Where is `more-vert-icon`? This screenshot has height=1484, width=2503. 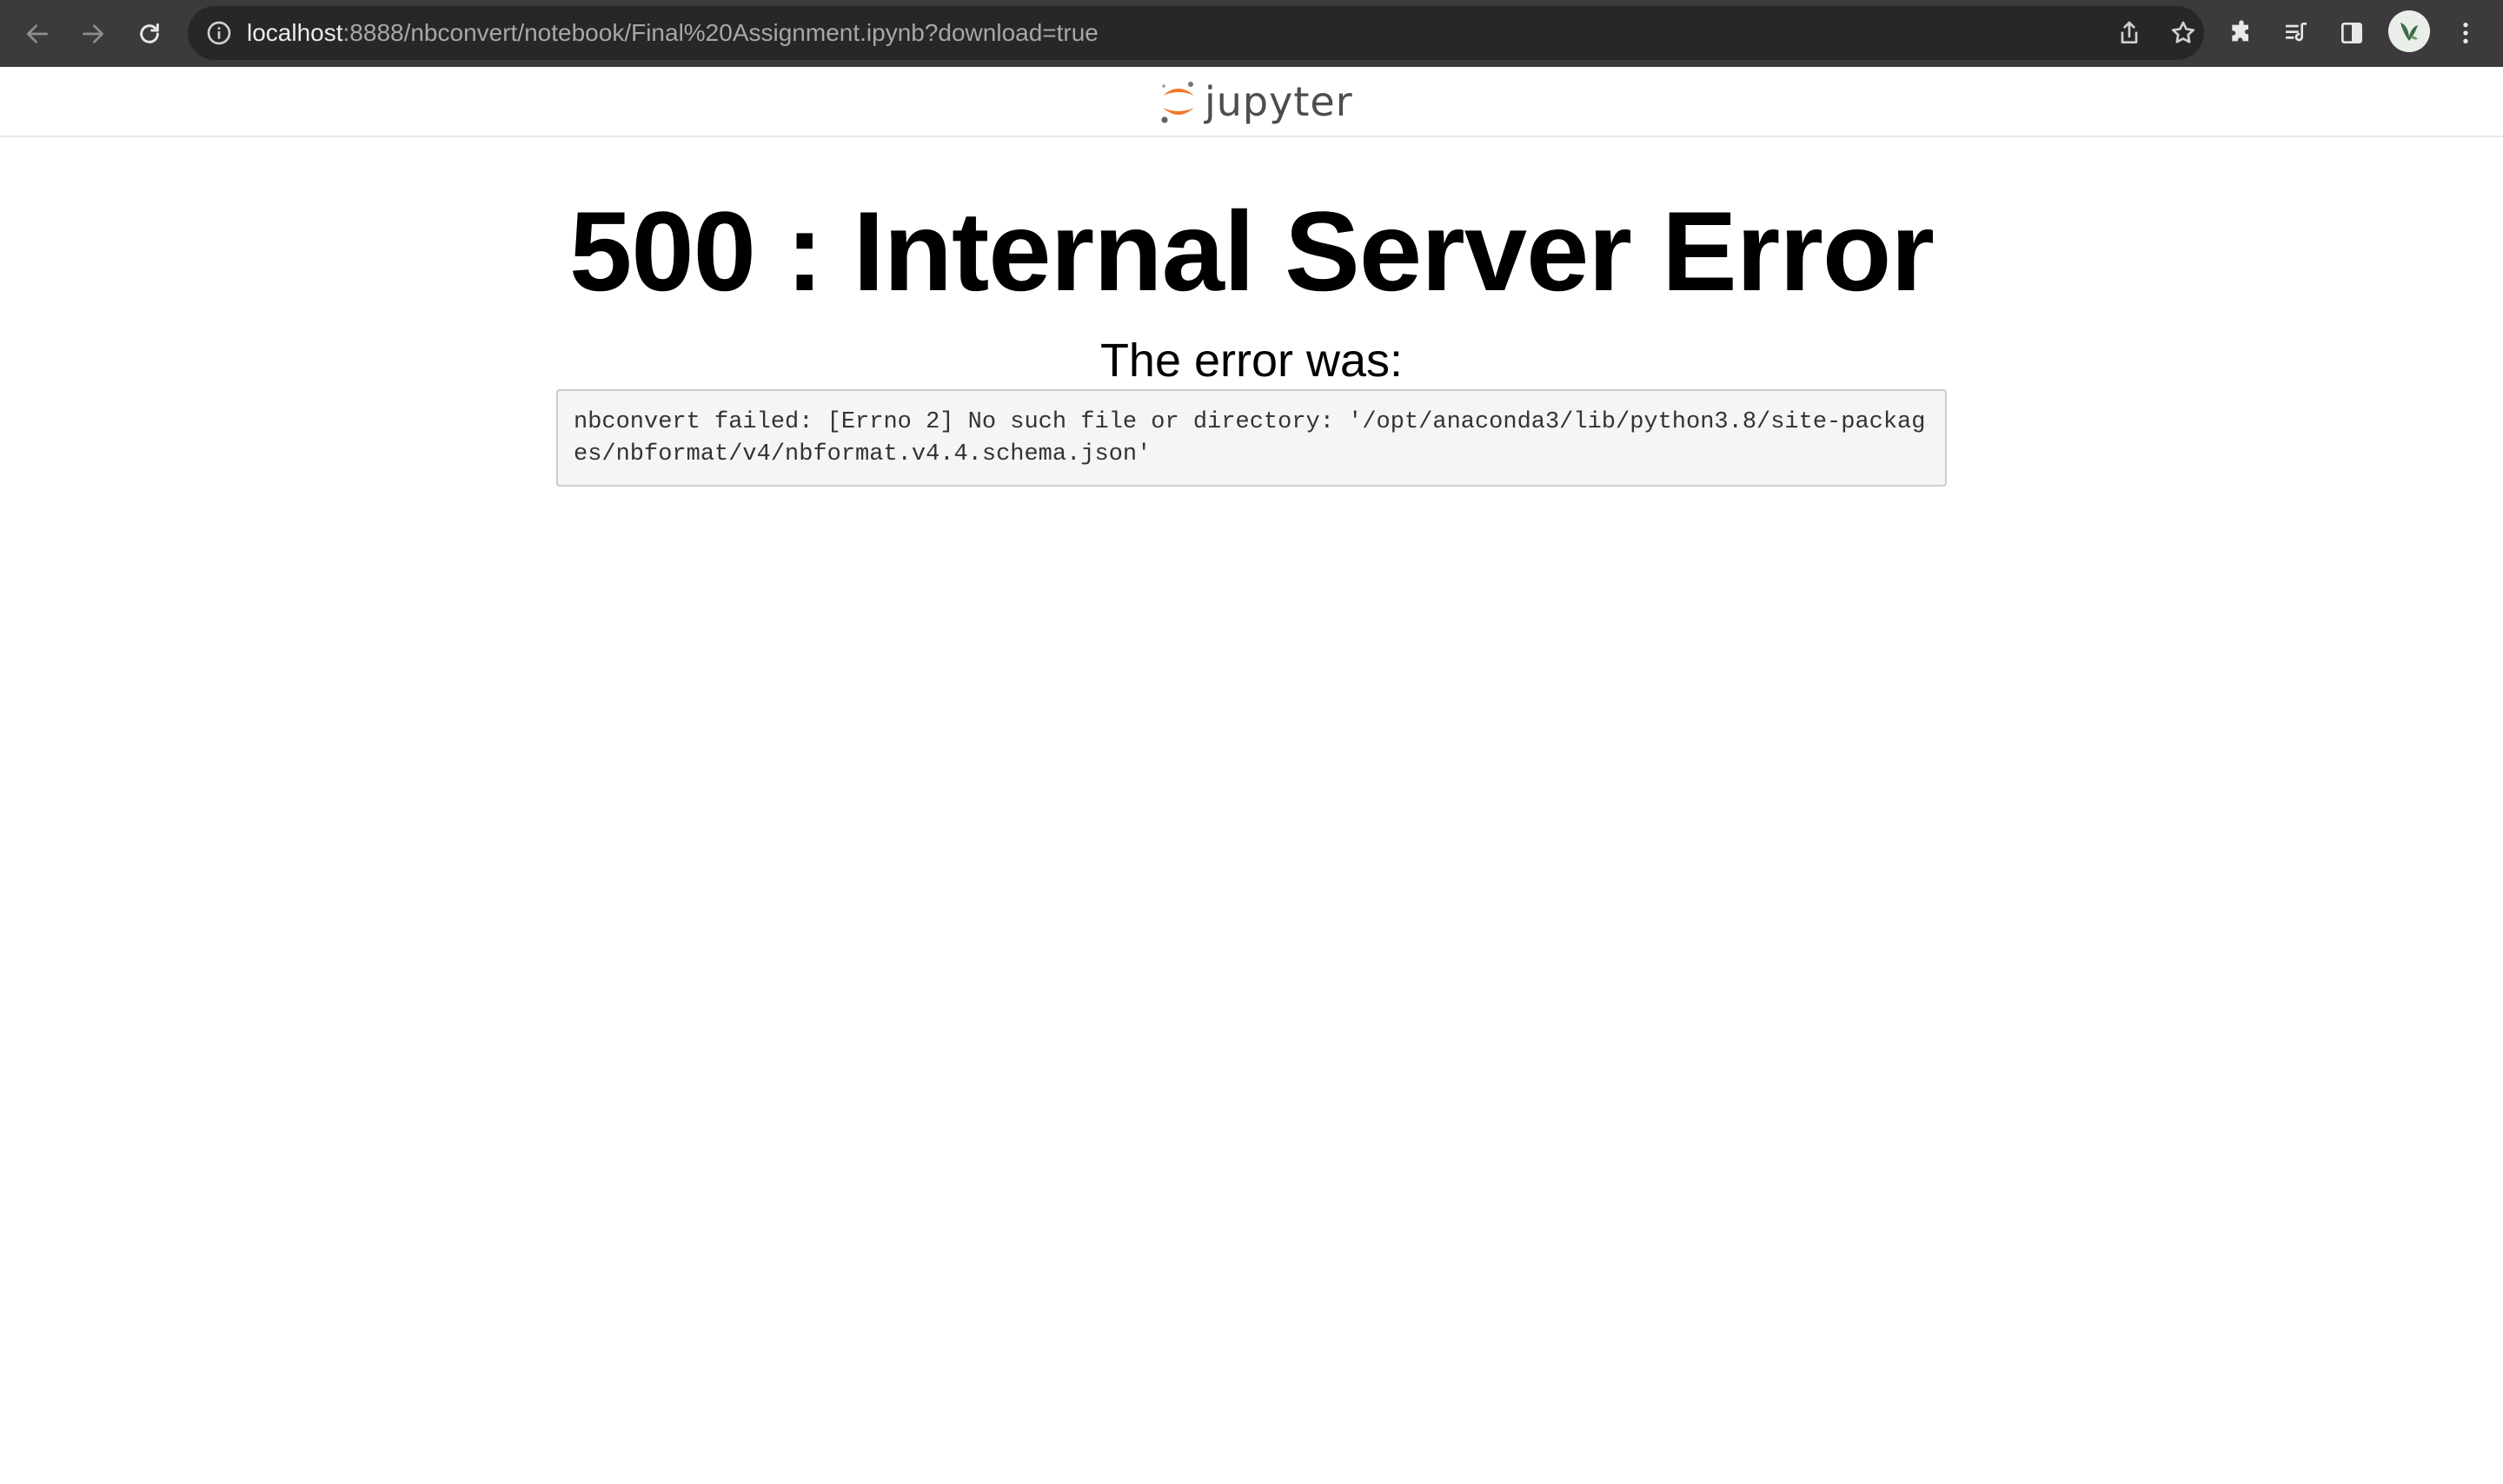
more-vert-icon is located at coordinates (2465, 33).